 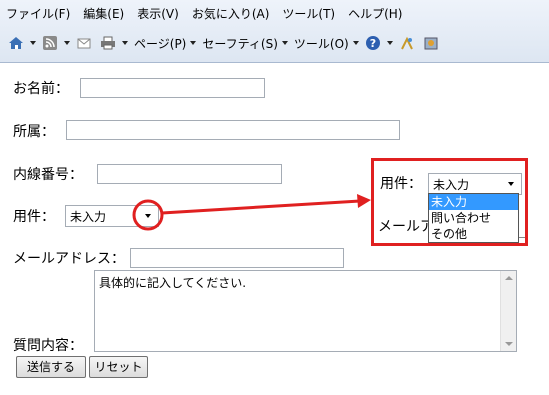 What do you see at coordinates (451, 184) in the screenshot?
I see `callout-select-value: 未入力` at bounding box center [451, 184].